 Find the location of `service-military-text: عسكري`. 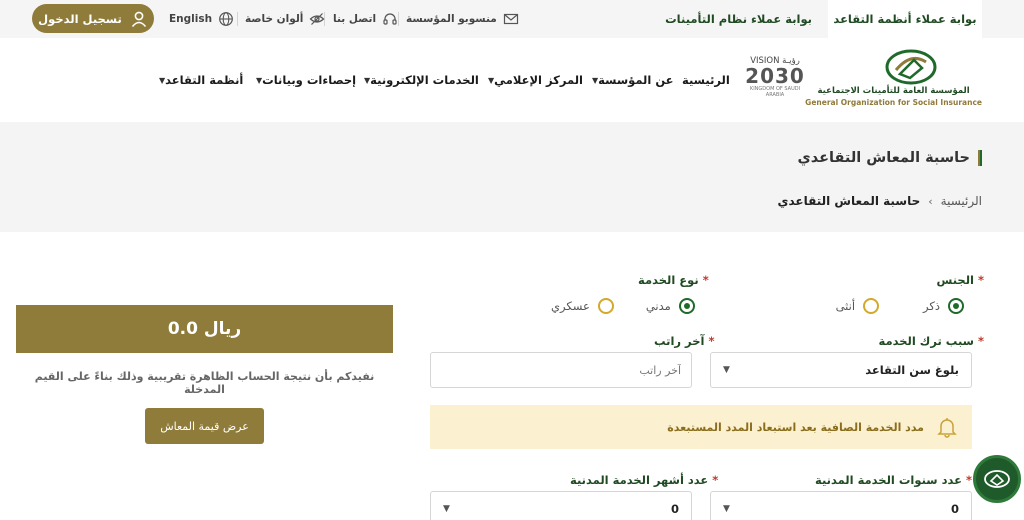

service-military-text: عسكري is located at coordinates (570, 306).